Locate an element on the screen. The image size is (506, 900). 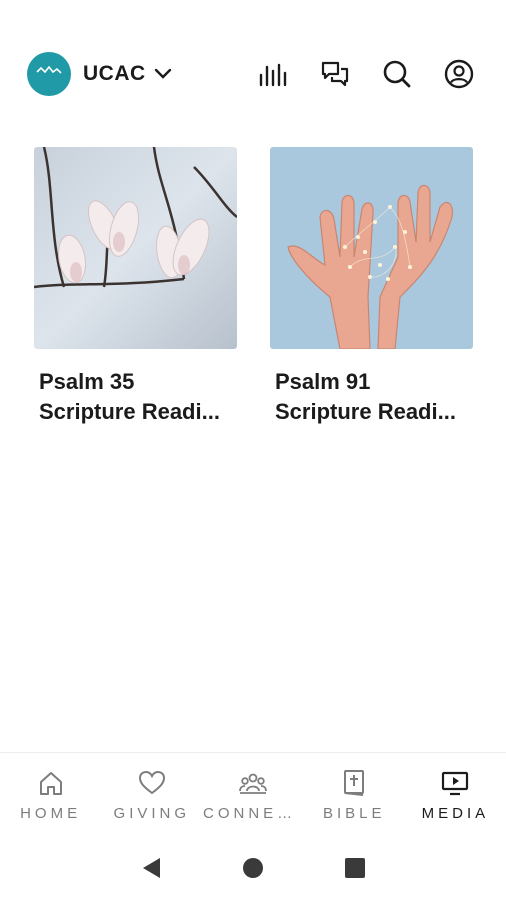
system-back-button is located at coordinates (151, 868).